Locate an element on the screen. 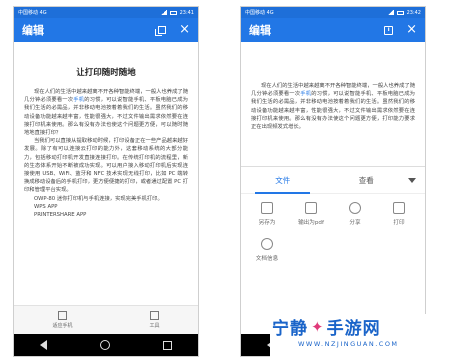 This screenshot has width=450, height=361. info-icon: i is located at coordinates (389, 30).